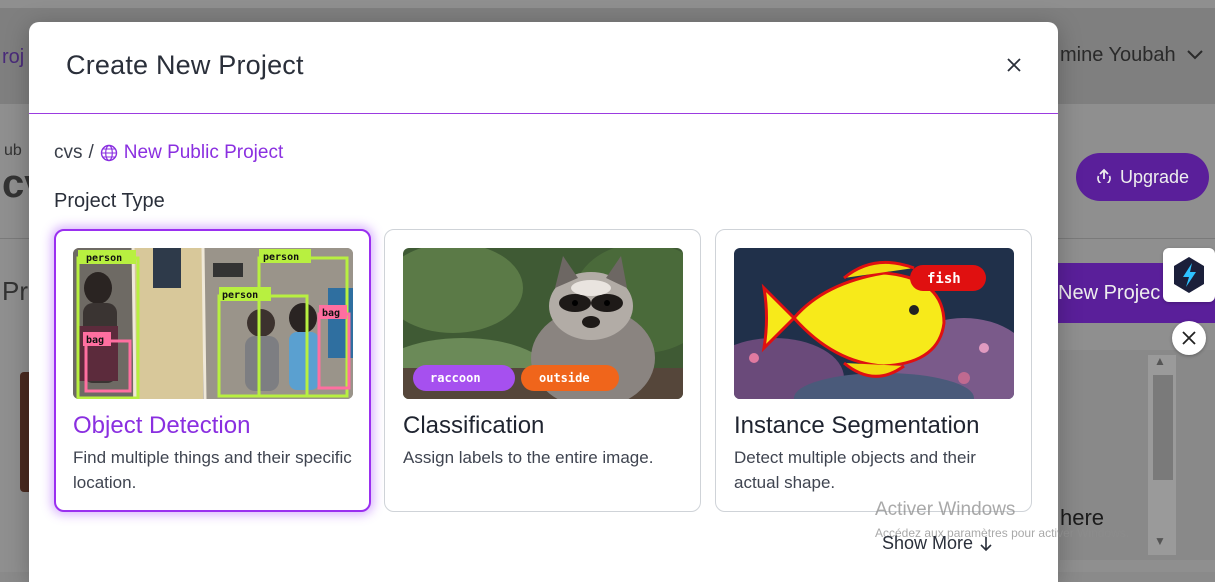 The image size is (1215, 582). I want to click on user-name: mine Youbah, so click(1118, 55).